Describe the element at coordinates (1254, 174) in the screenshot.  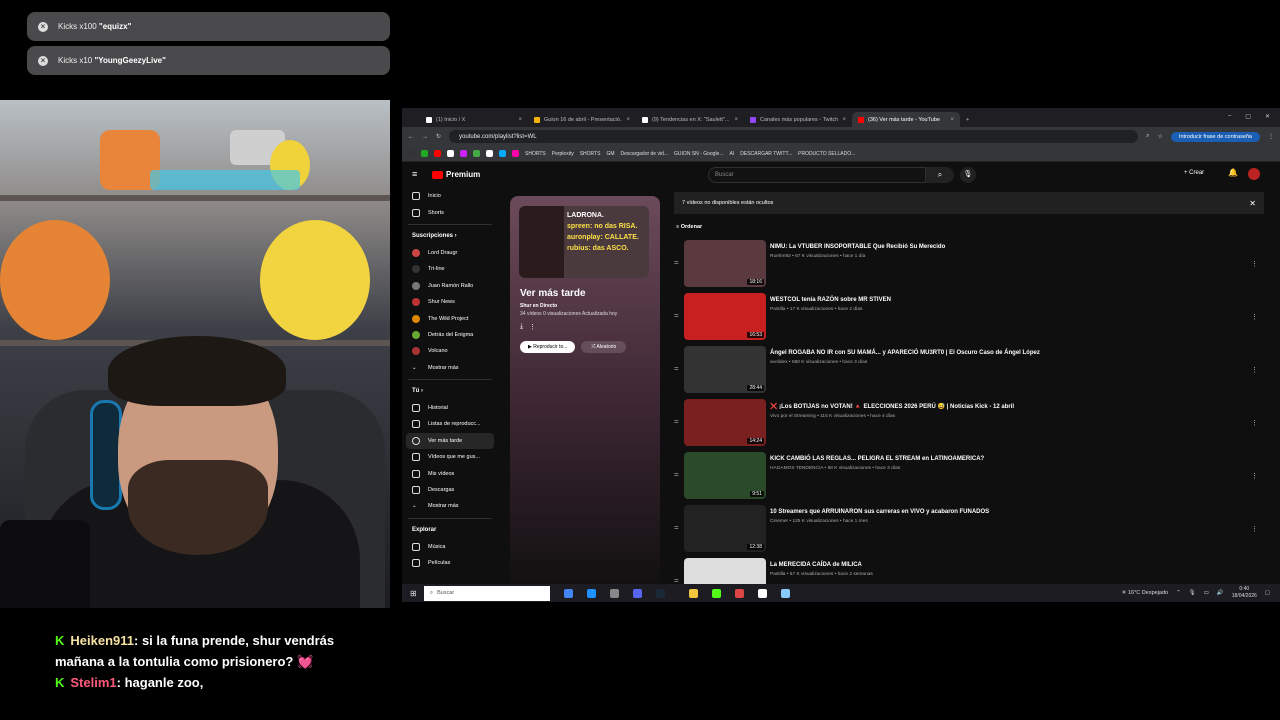
I see `avatar` at that location.